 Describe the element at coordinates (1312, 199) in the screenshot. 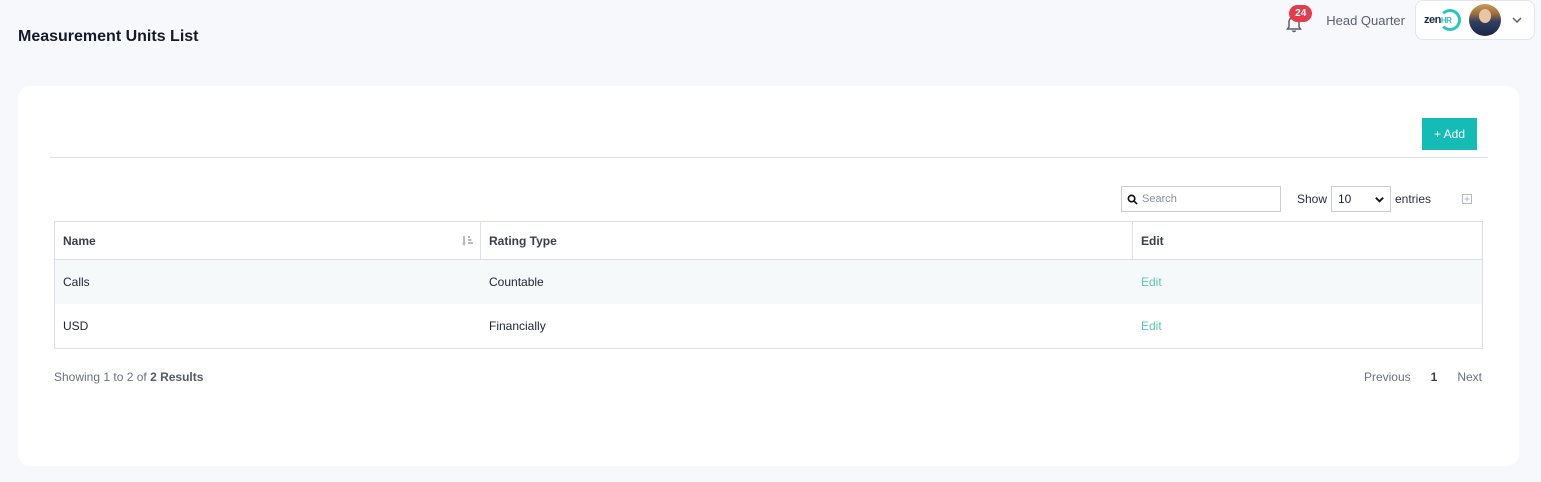

I see `show-label: Show` at that location.